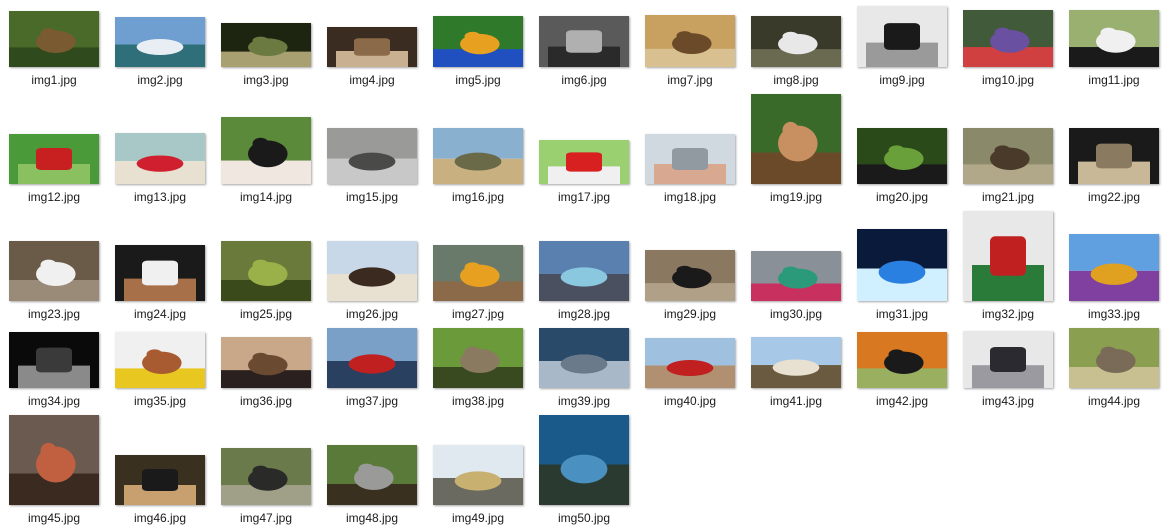  Describe the element at coordinates (266, 401) in the screenshot. I see `file-name-label: img36.jpg` at that location.